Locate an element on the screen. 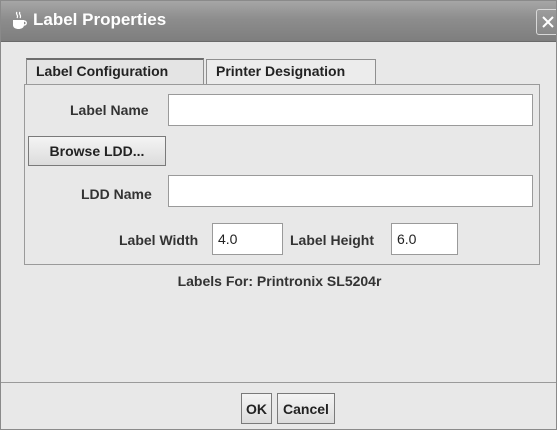  ok-button: OK is located at coordinates (256, 408).